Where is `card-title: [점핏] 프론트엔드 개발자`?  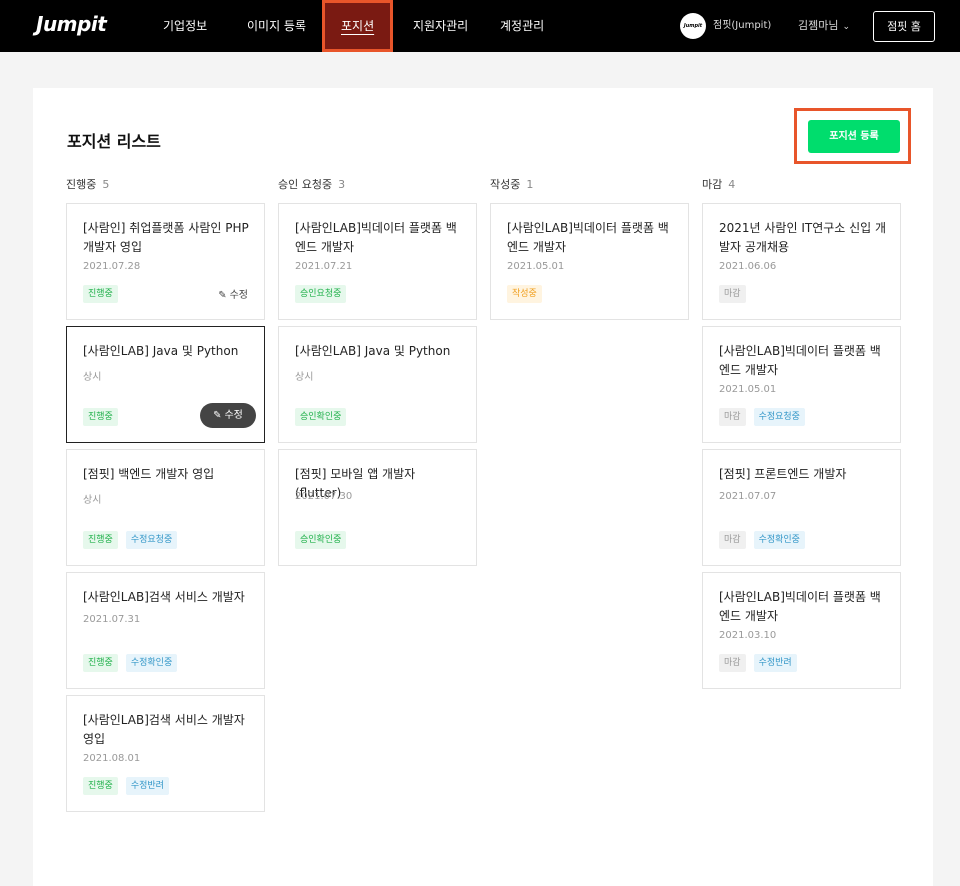 card-title: [점핏] 프론트엔드 개발자 is located at coordinates (783, 474).